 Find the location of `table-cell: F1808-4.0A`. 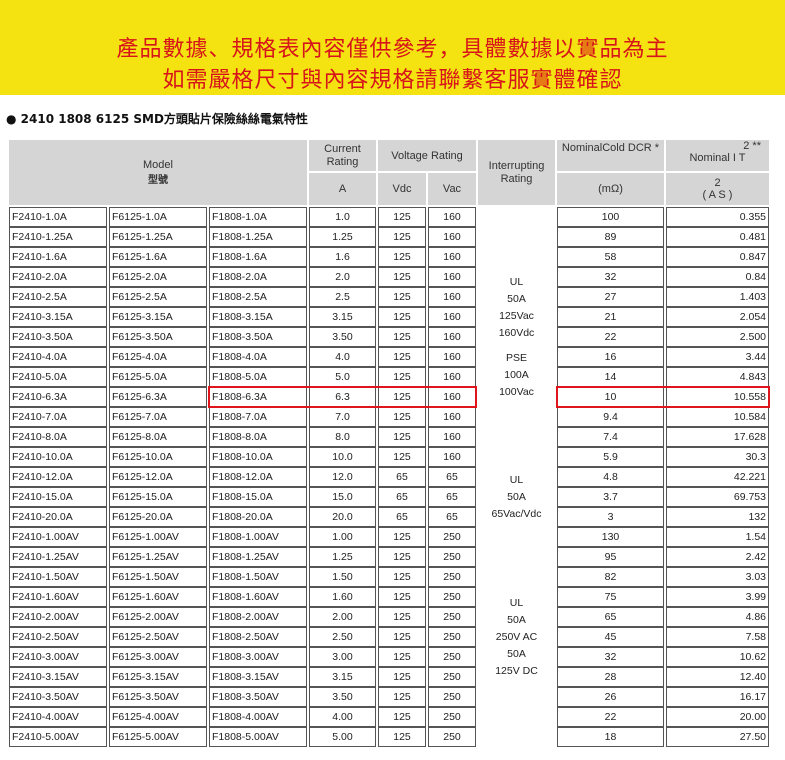

table-cell: F1808-4.0A is located at coordinates (258, 357).